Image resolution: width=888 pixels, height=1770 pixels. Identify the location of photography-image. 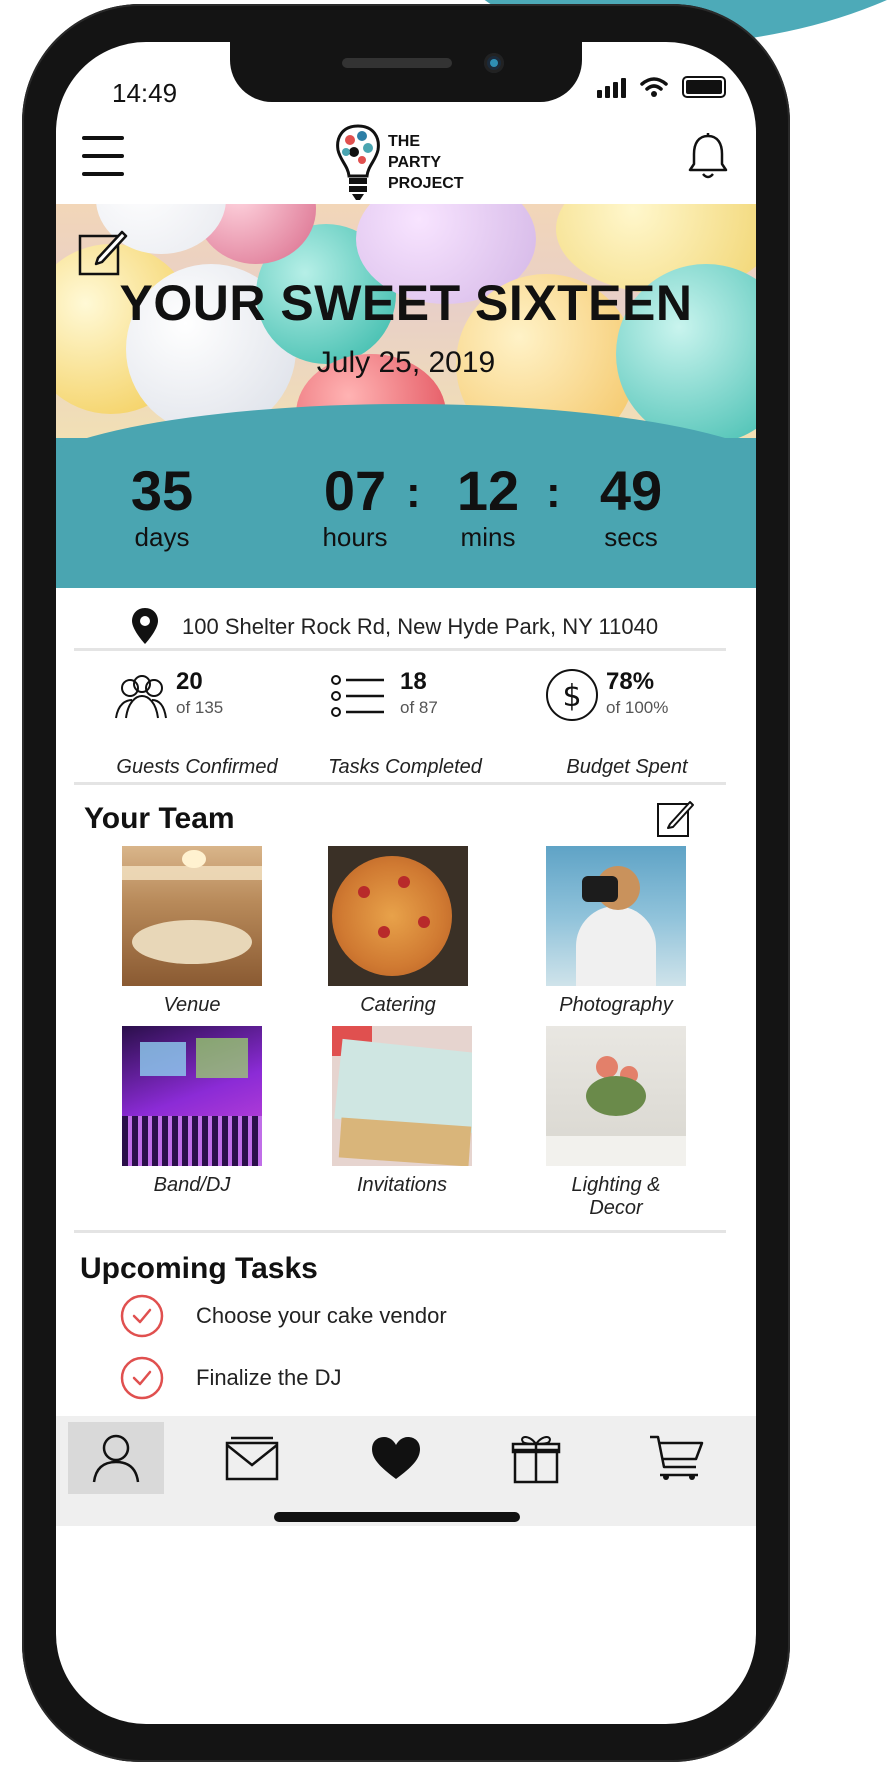
(616, 916).